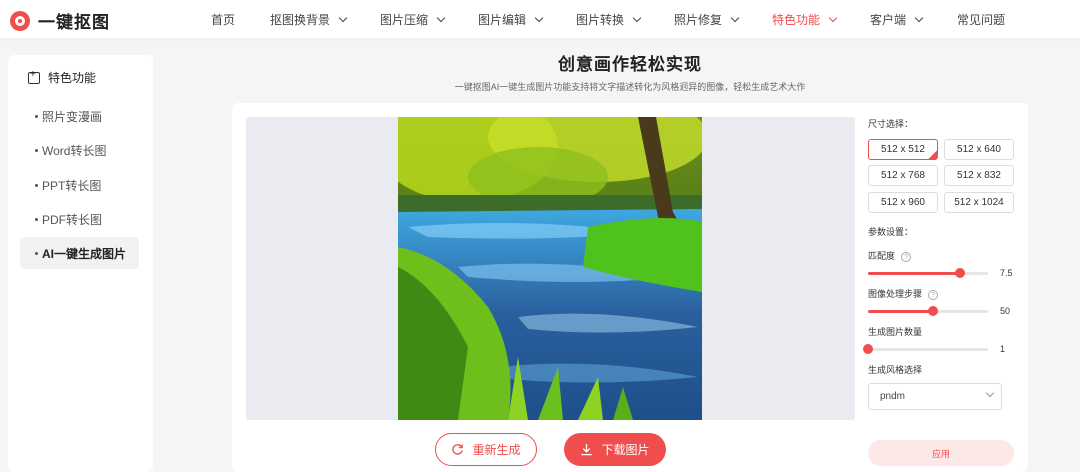 The image size is (1080, 472). Describe the element at coordinates (891, 232) in the screenshot. I see `params-section-label: 参数设置：` at that location.